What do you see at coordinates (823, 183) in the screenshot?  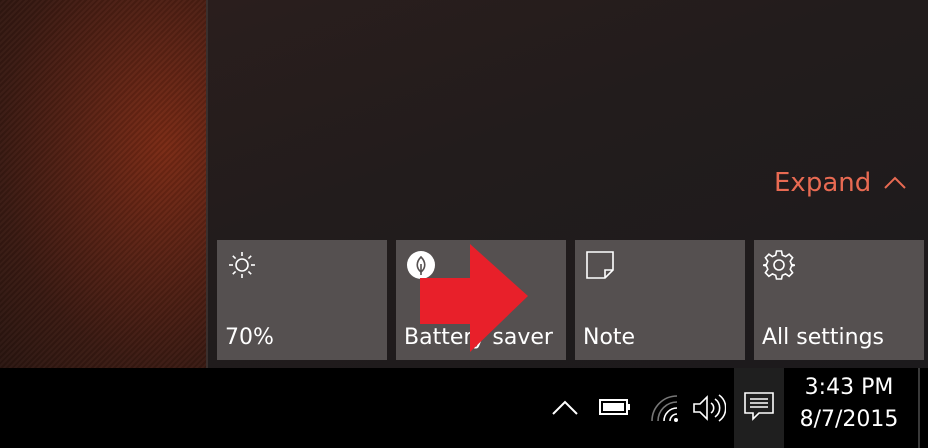 I see `expand-label: Expand` at bounding box center [823, 183].